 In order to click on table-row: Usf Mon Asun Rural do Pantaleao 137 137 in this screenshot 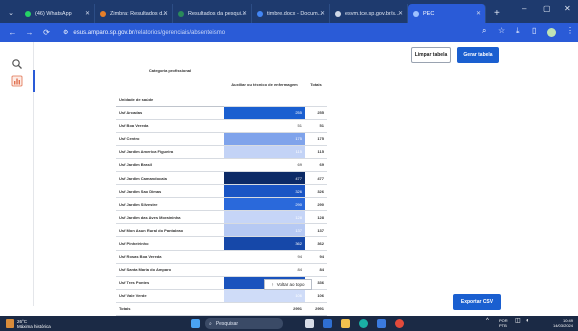, I will do `click(221, 230)`.